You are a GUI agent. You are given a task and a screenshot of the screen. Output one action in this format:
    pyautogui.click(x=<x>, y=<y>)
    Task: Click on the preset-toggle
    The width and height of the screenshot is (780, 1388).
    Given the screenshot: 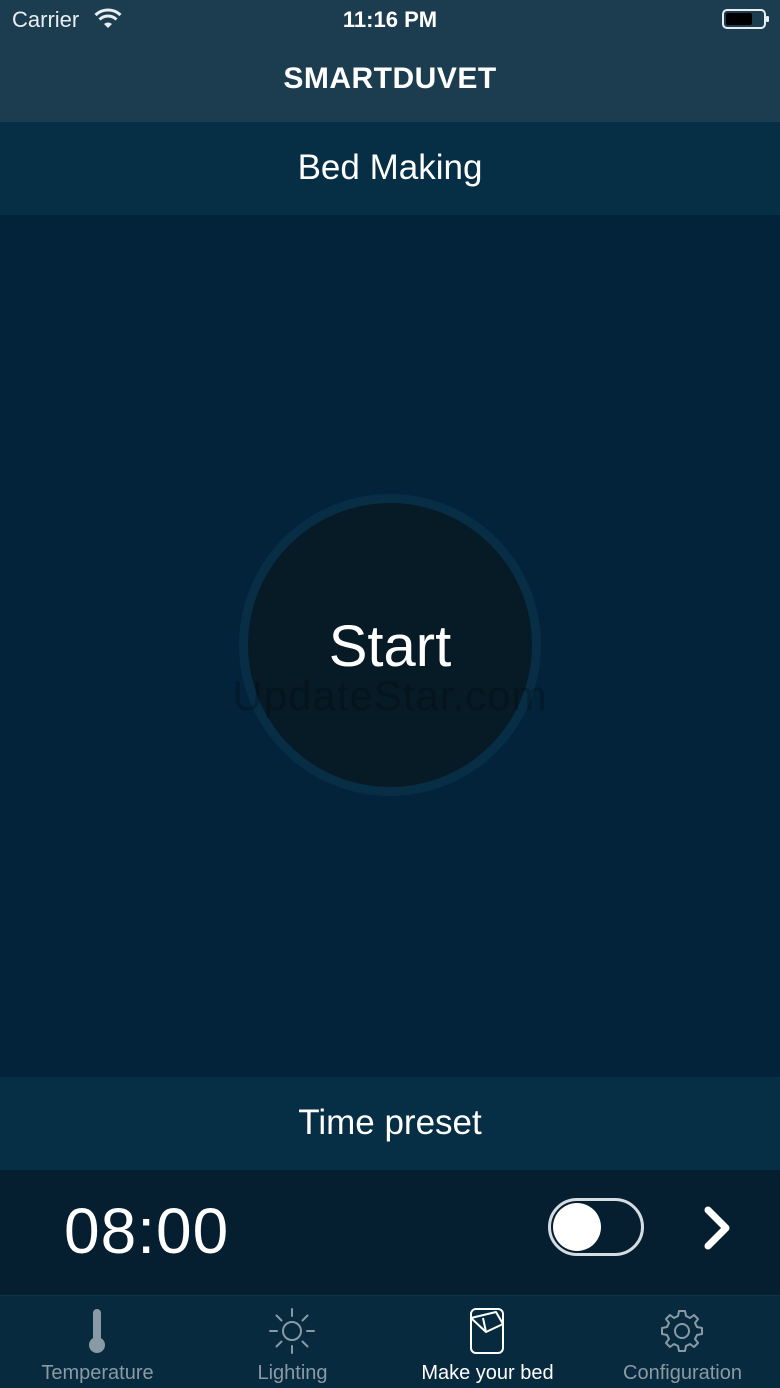 What is the action you would take?
    pyautogui.click(x=596, y=1227)
    